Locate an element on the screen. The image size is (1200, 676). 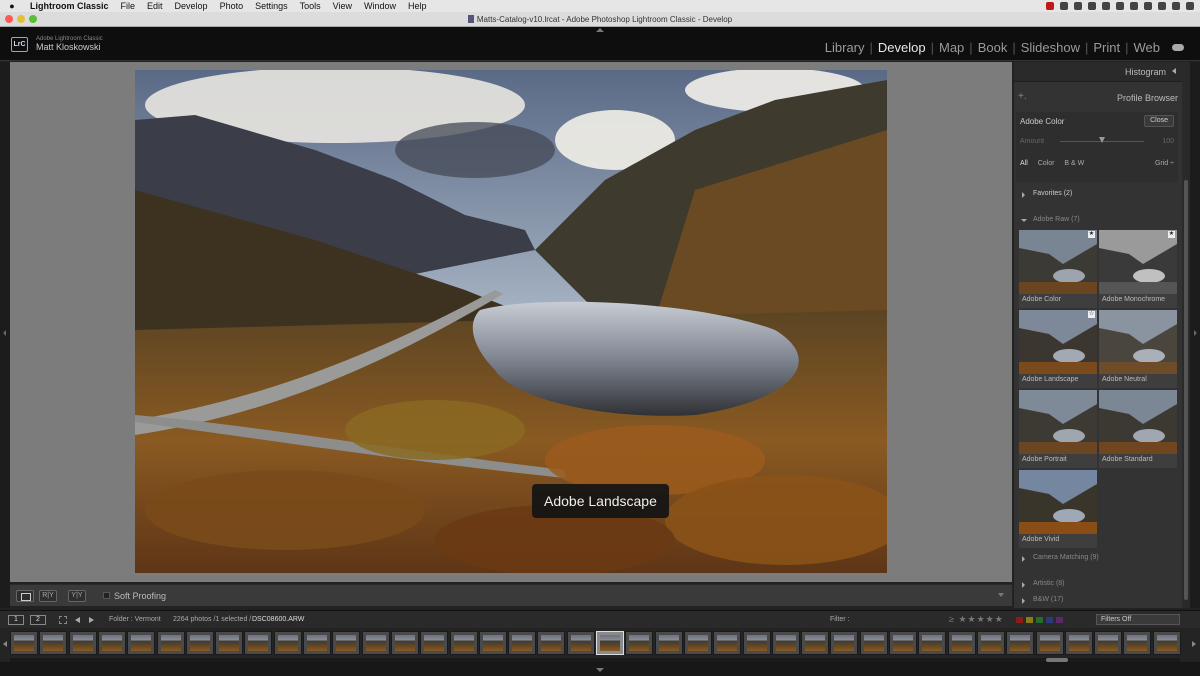
soft-proofing-checkbox is located at coordinates (106, 595).